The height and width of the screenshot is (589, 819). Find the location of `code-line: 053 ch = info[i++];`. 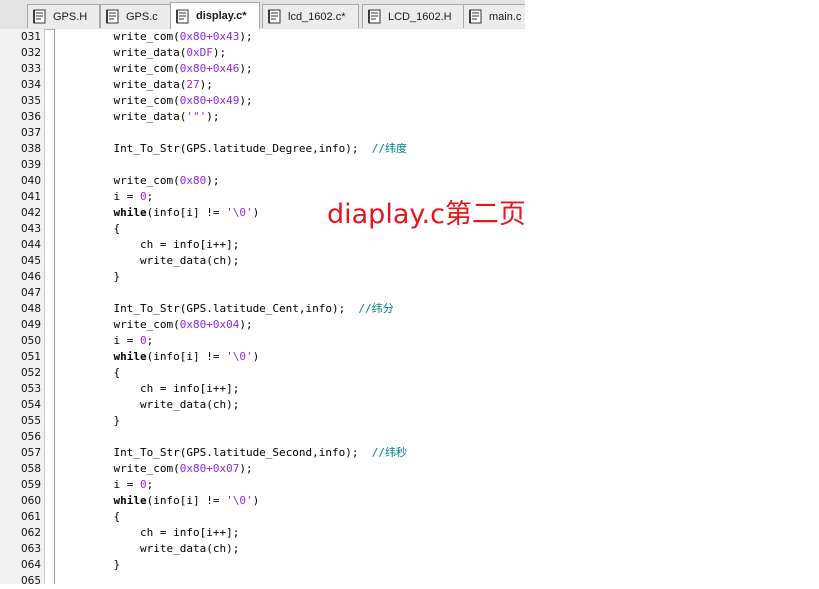

code-line: 053 ch = info[i++]; is located at coordinates (262, 389).